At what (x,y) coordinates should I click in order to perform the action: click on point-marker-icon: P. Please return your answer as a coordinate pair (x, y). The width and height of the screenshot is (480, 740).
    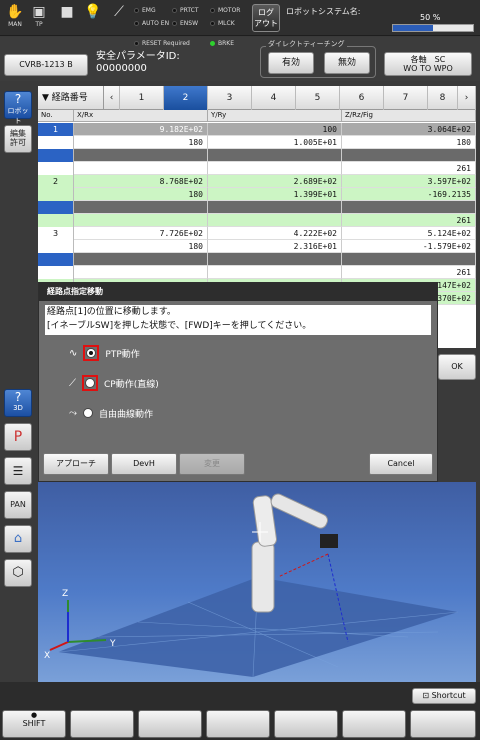
    Looking at the image, I should click on (18, 437).